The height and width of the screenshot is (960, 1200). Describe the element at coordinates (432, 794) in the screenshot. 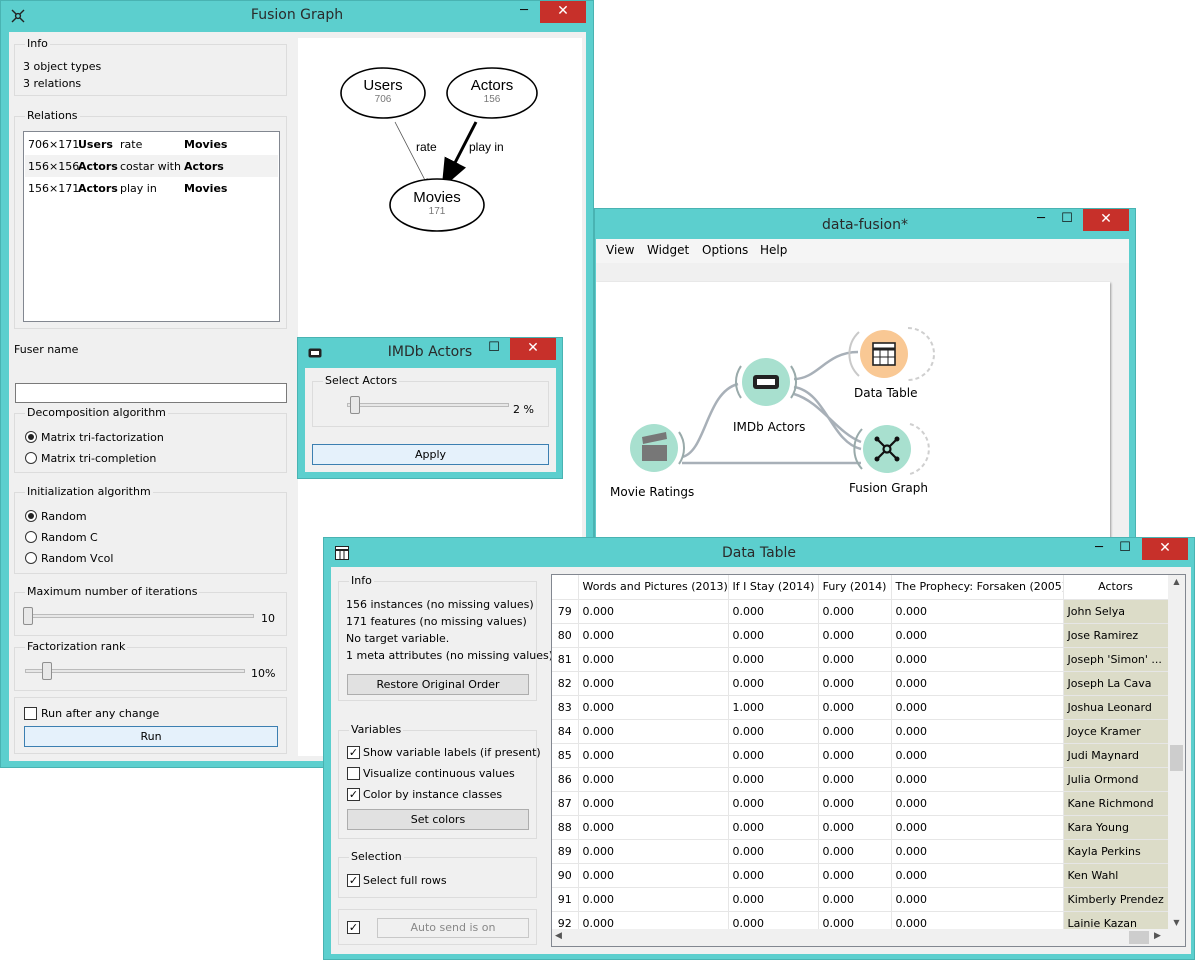

I see `color-classes-label: Color by instance classes` at that location.